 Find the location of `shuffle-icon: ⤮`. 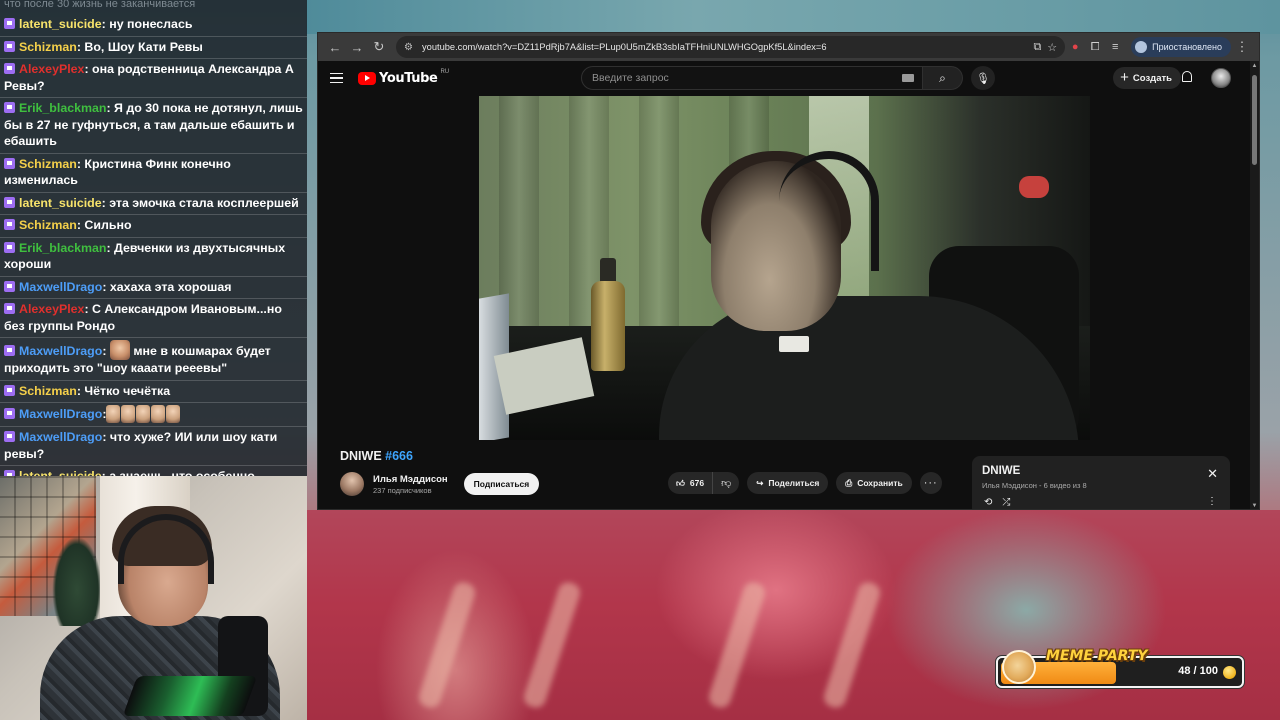

shuffle-icon: ⤮ is located at coordinates (1006, 502).